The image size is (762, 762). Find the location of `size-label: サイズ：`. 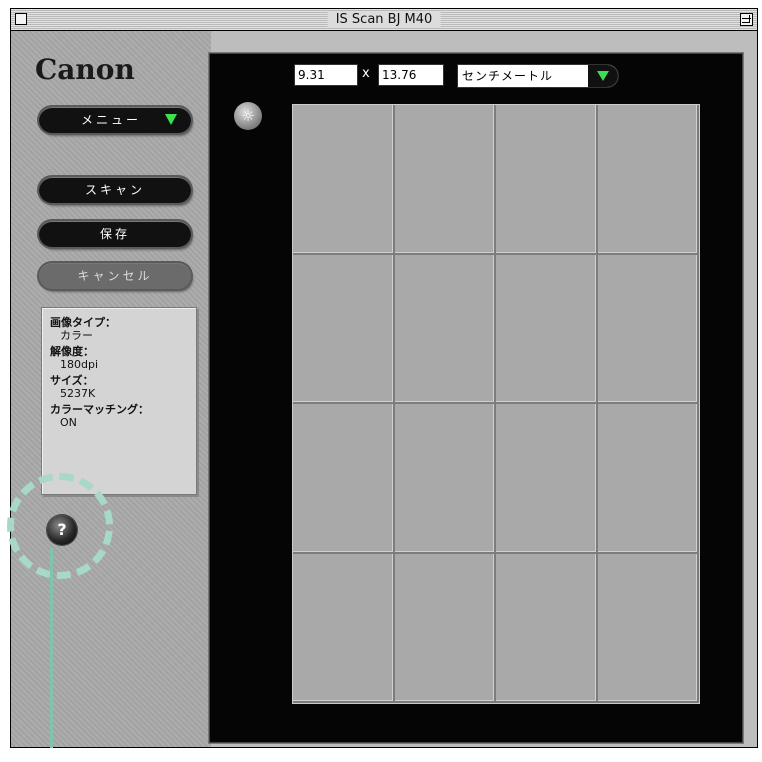

size-label: サイズ： is located at coordinates (72, 380).